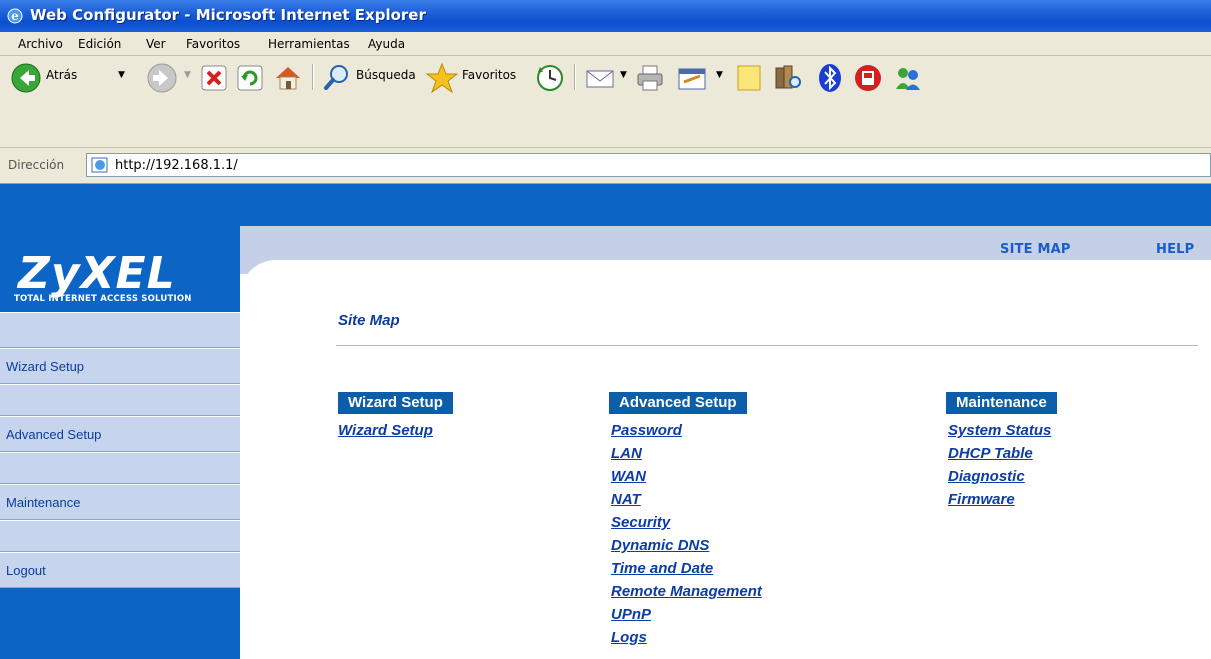  I want to click on search-label: Búsqueda, so click(386, 75).